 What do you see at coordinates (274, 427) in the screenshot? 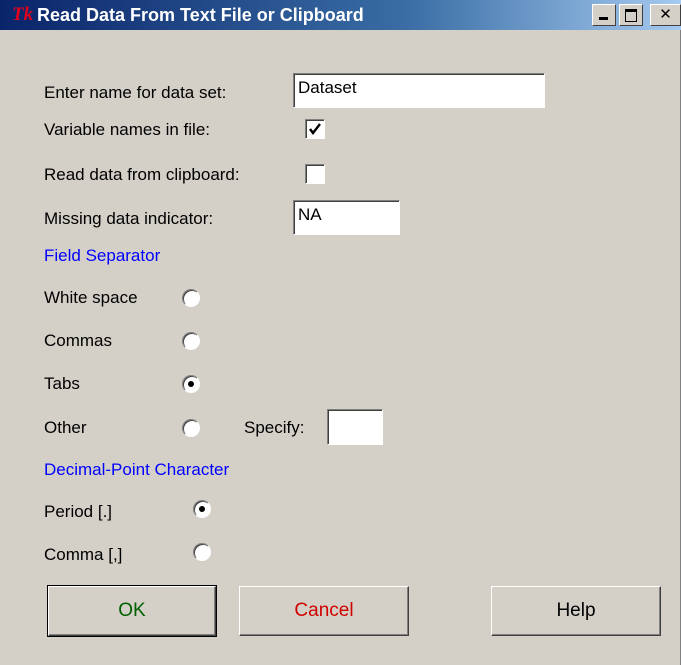
I see `specify-label: Specify:` at bounding box center [274, 427].